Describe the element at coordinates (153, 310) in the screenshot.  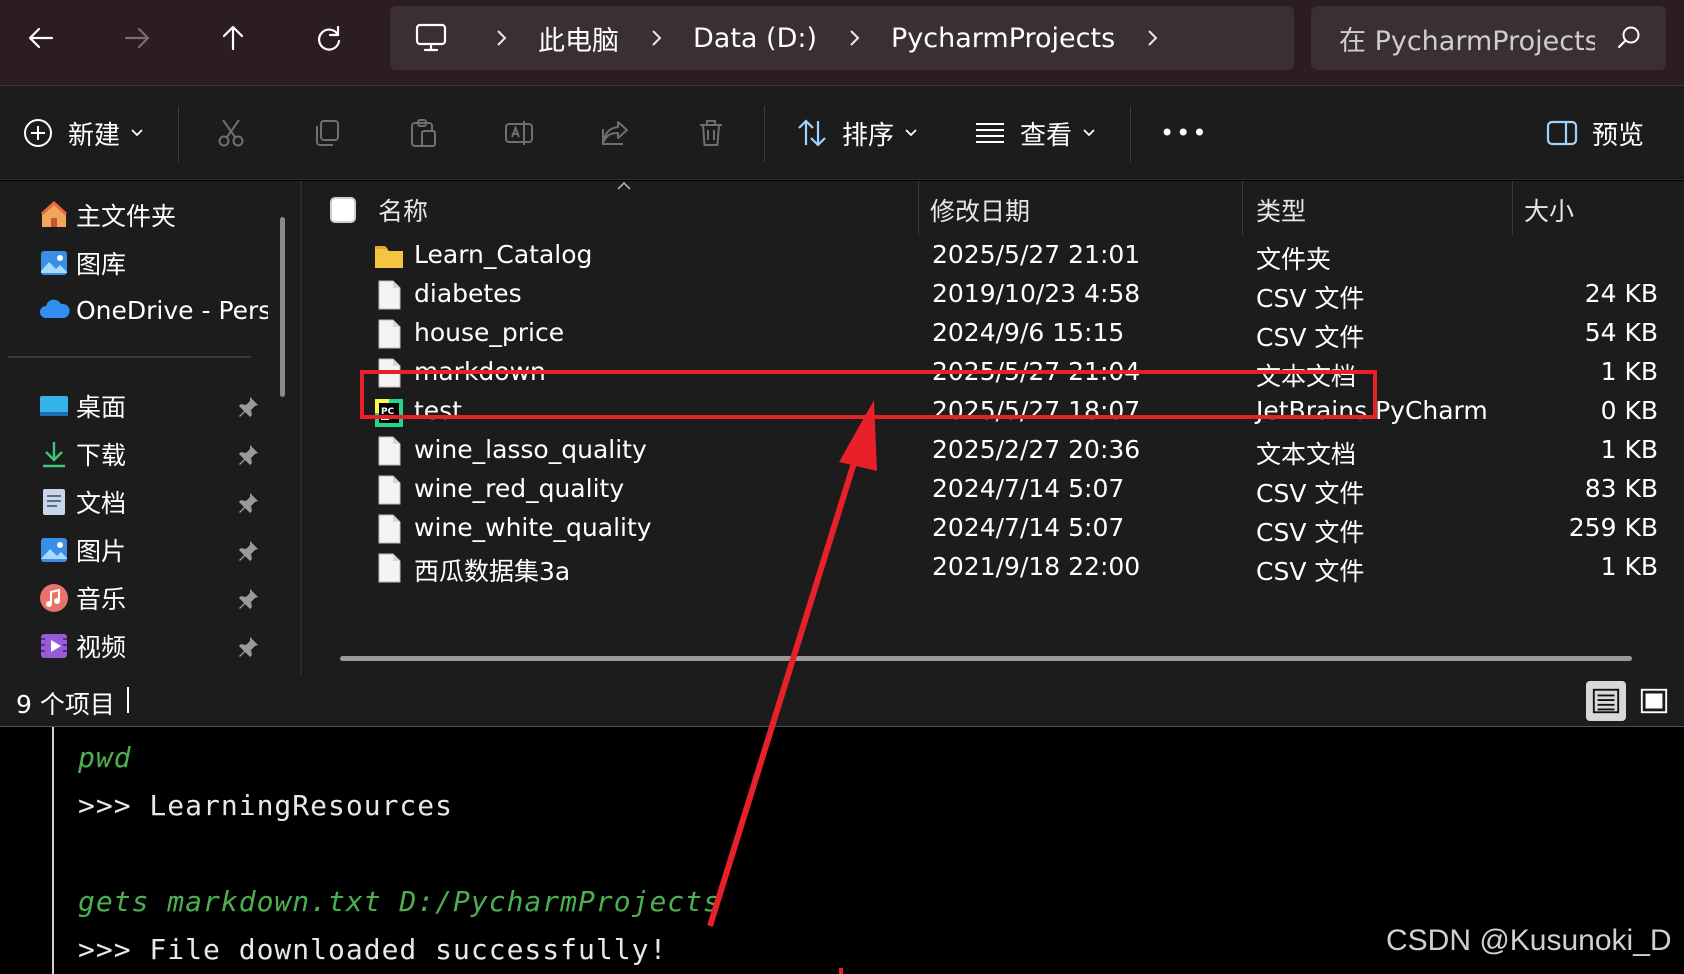
I see `sidebar-item-onedrive: OneDrive - Personal` at that location.